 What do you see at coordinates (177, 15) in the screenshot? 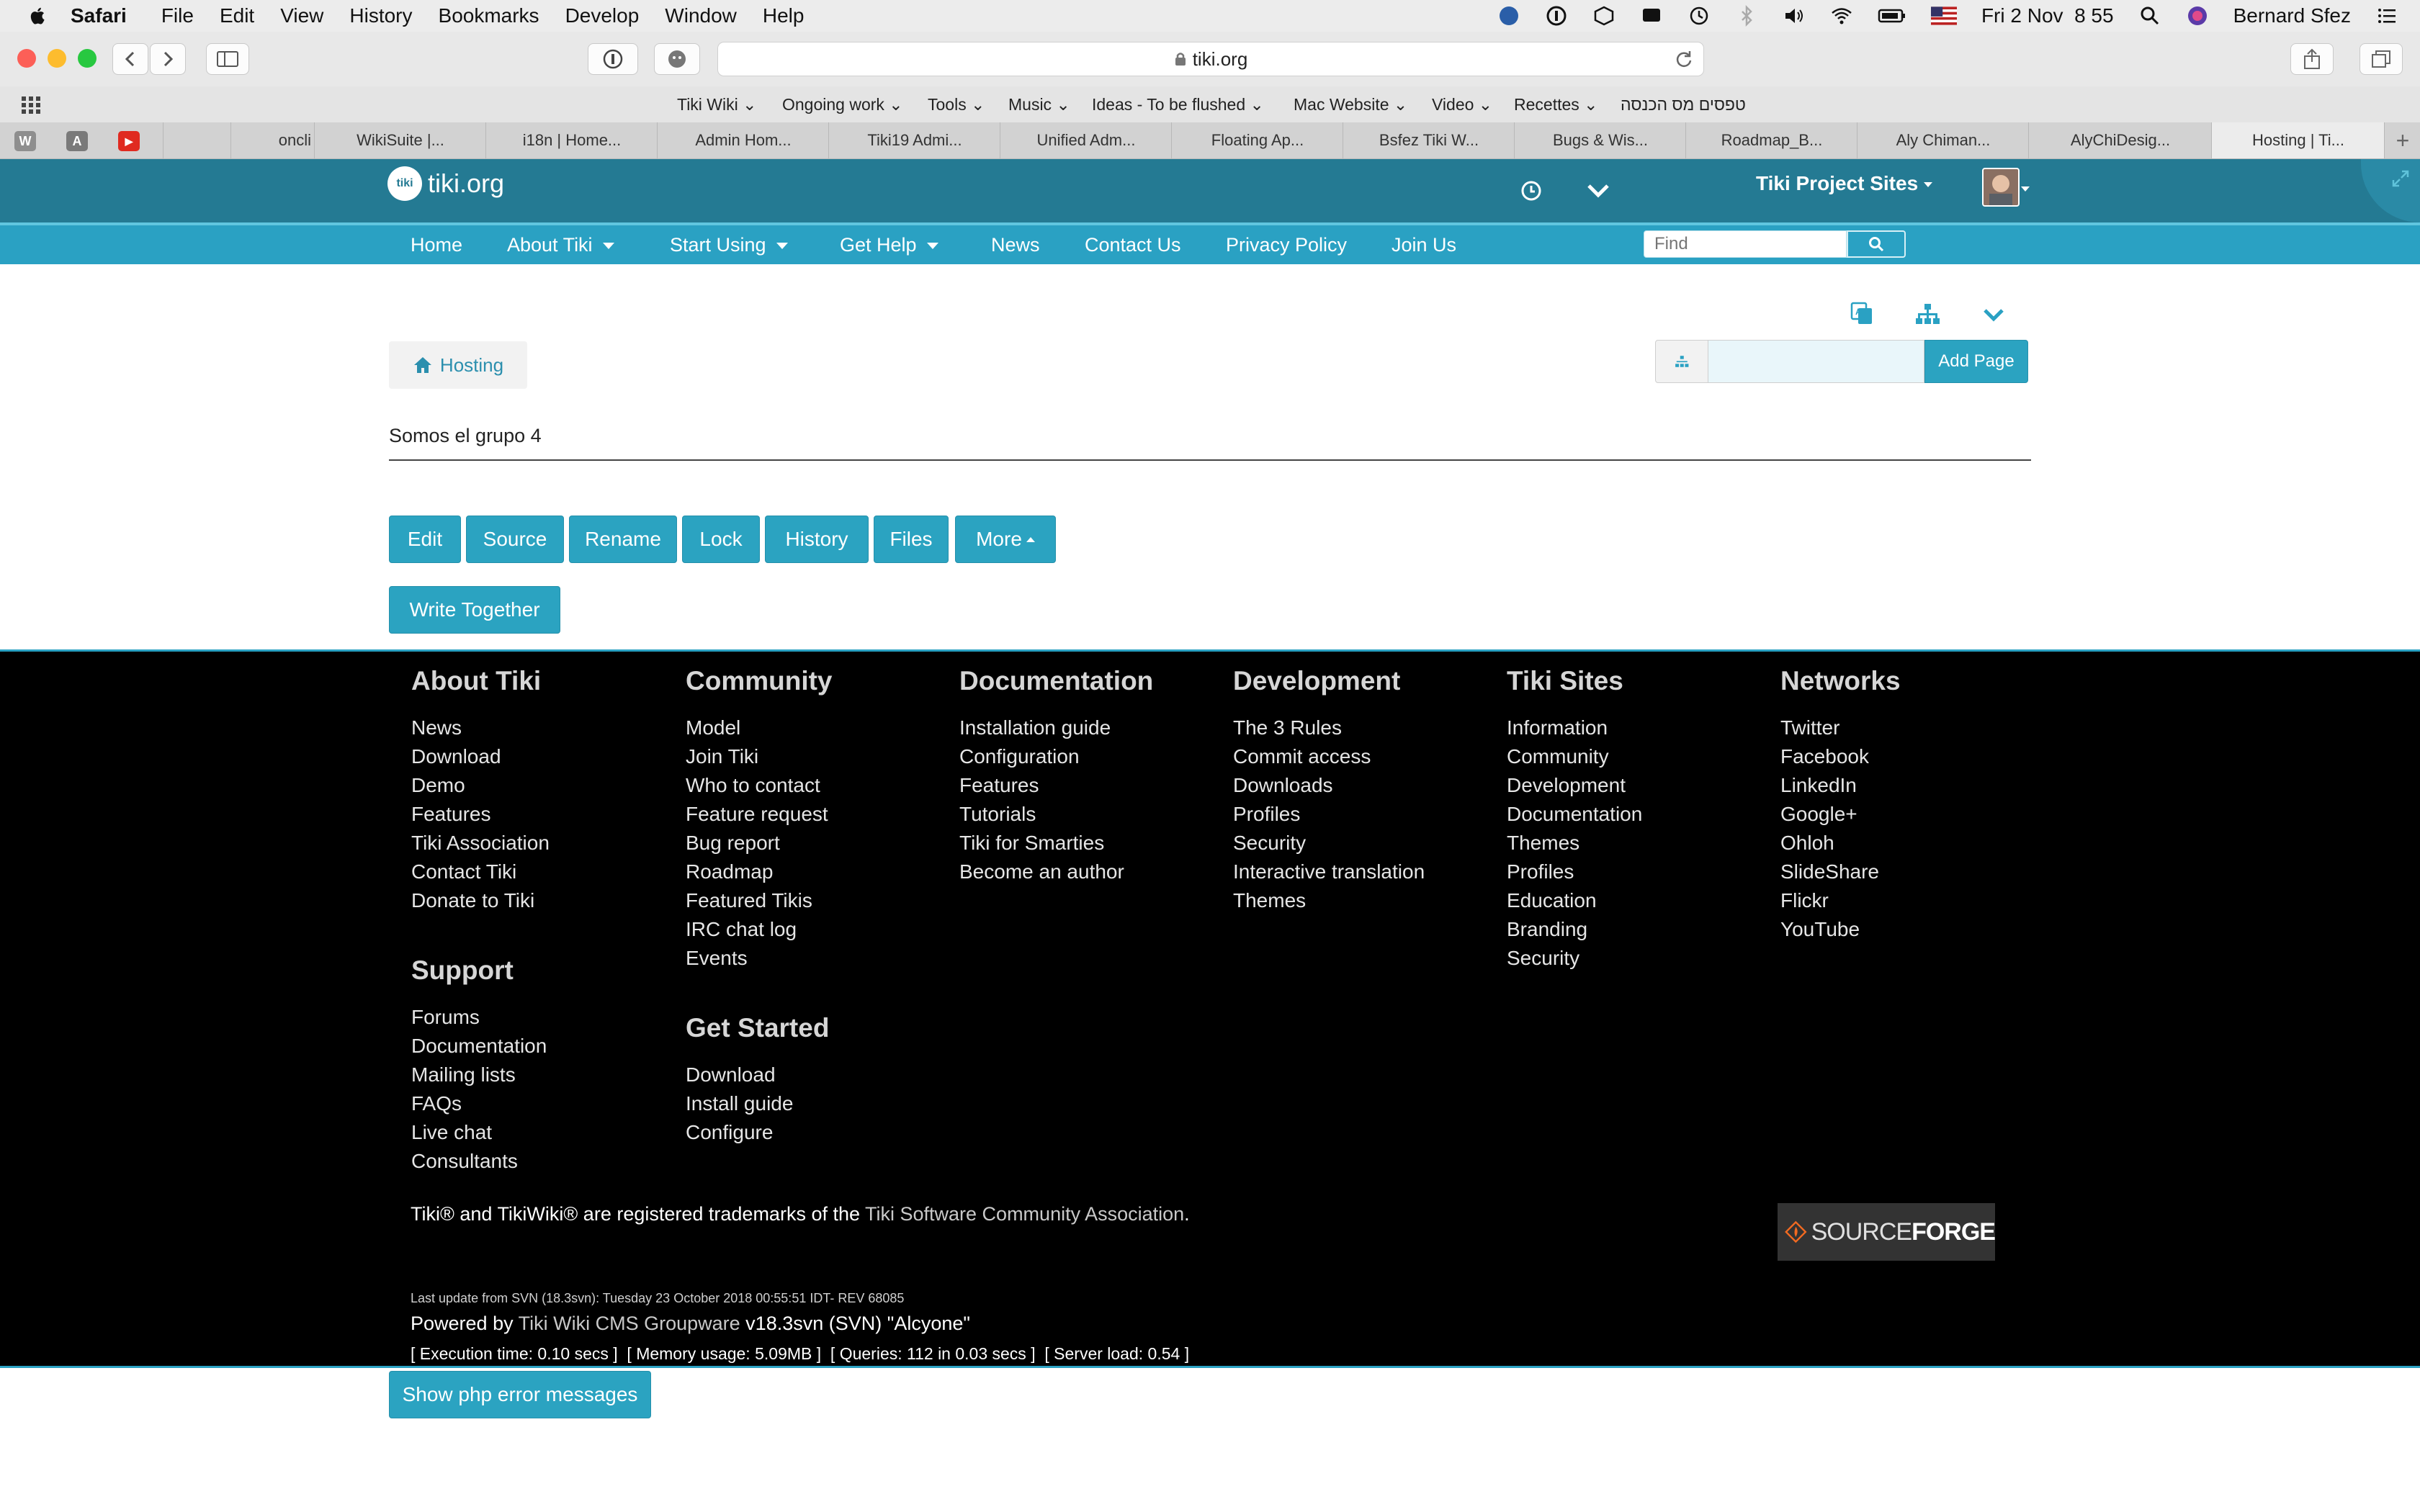
I see `menu-file: File` at bounding box center [177, 15].